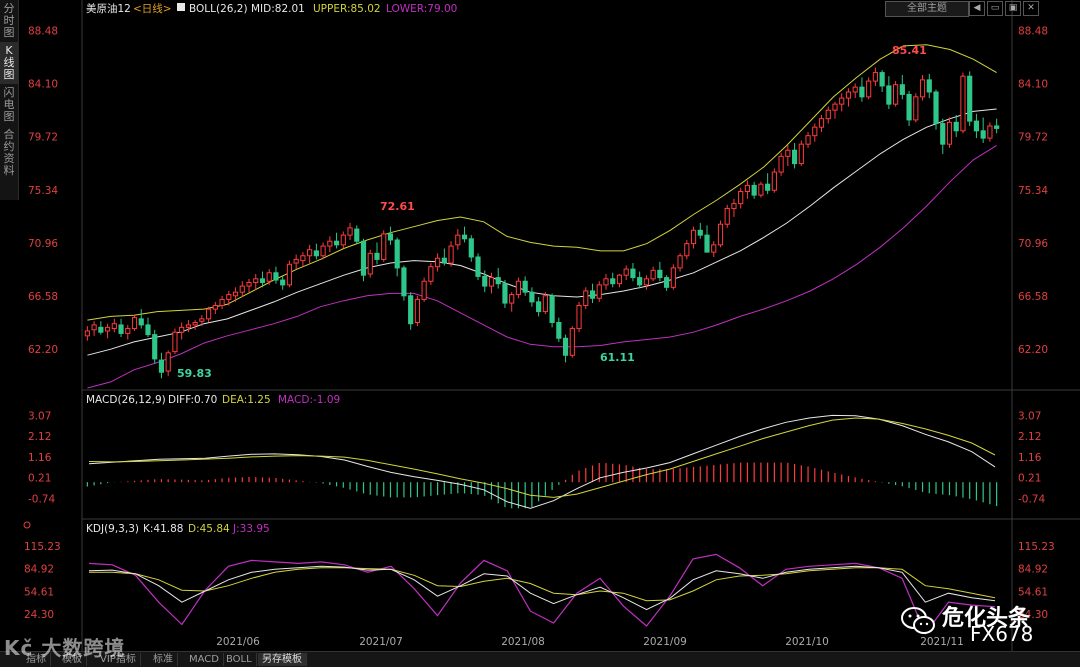 The image size is (1080, 667). I want to click on high-annotation-2: 85.41, so click(909, 50).